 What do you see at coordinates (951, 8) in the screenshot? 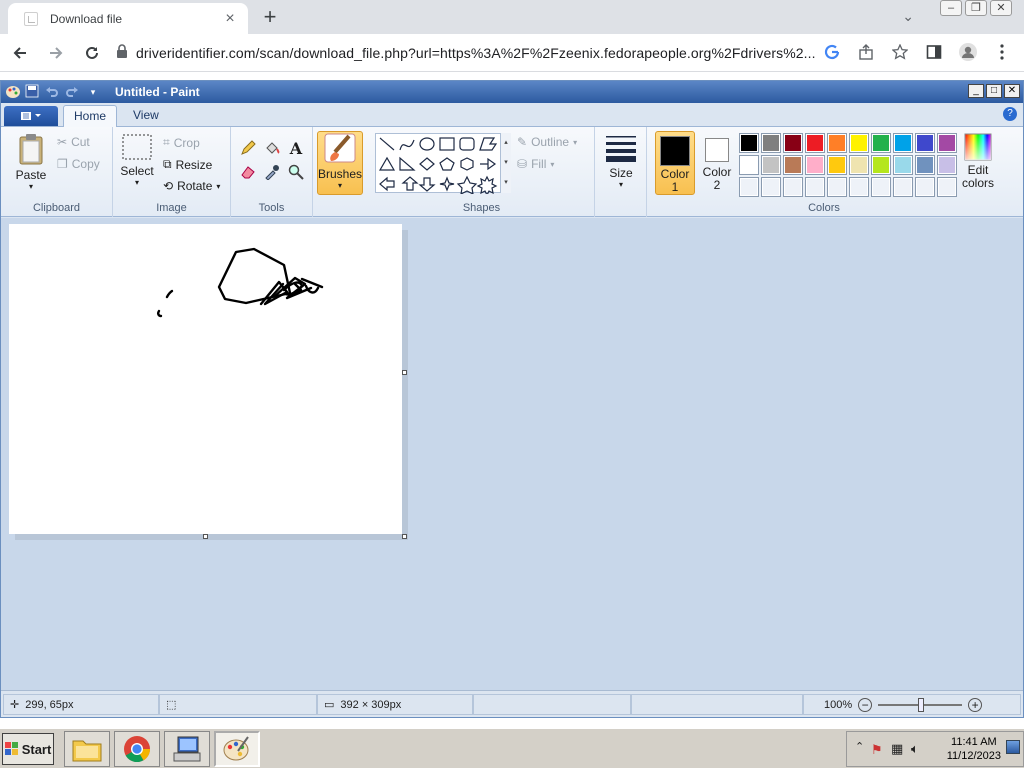
I see `minimize-button: –` at bounding box center [951, 8].